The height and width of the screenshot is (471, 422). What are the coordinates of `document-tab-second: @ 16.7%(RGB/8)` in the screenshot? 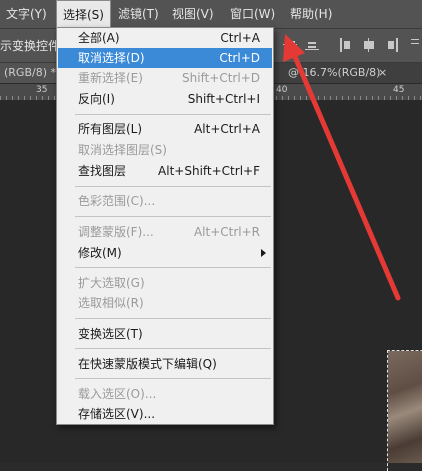 It's located at (334, 73).